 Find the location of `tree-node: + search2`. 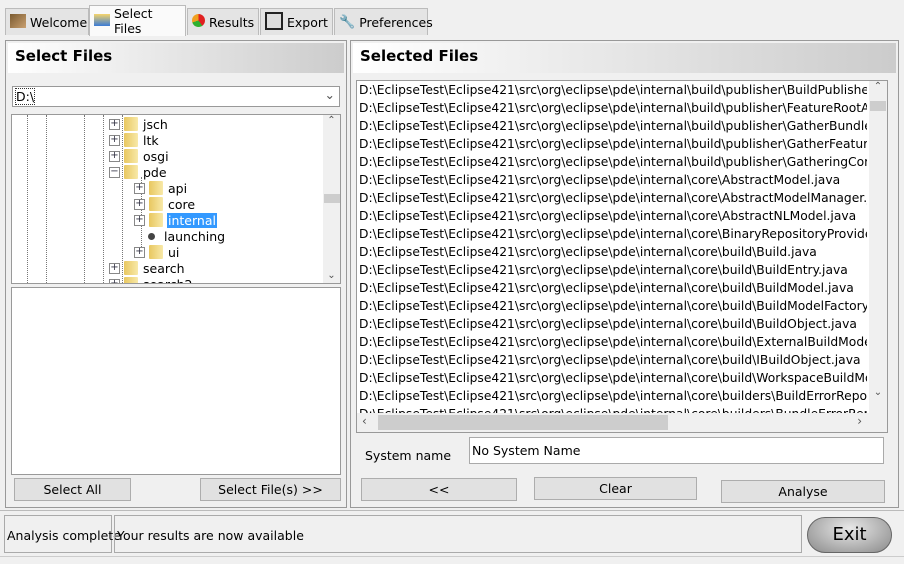

tree-node: + search2 is located at coordinates (151, 280).